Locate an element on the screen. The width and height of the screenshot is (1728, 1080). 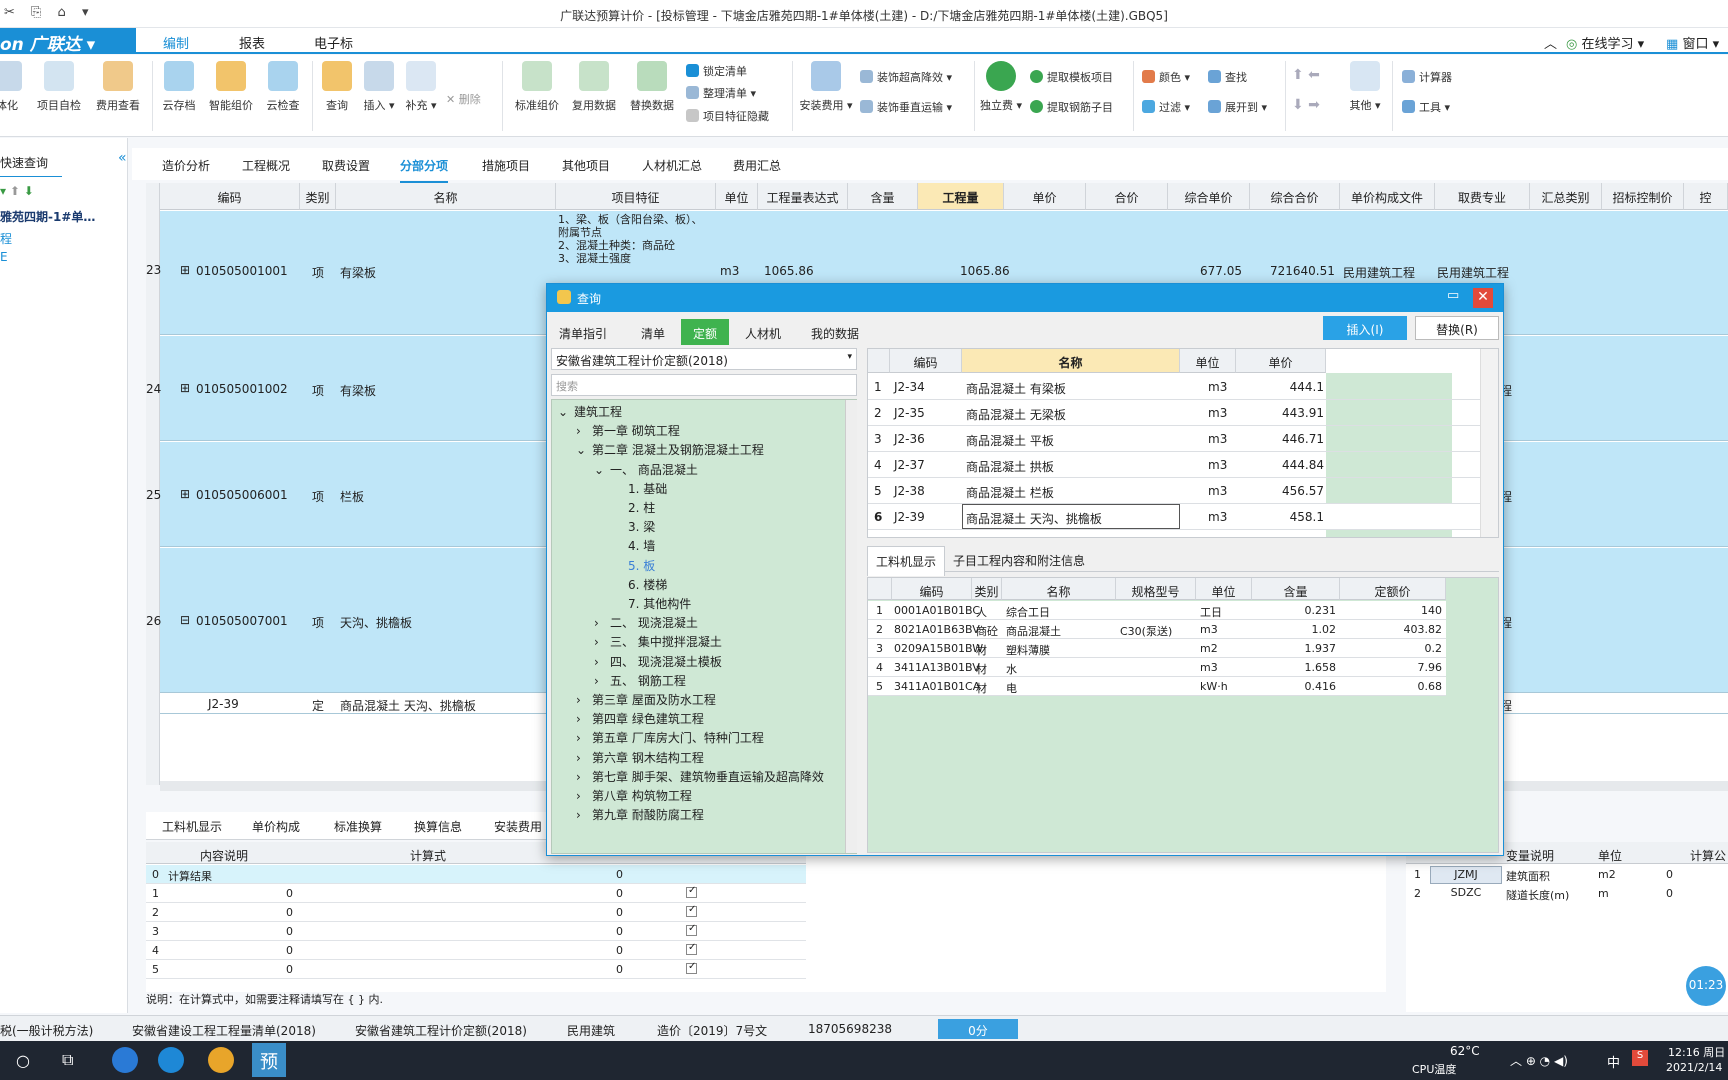
calc-row: 0 计算结果 0 is located at coordinates (476, 874).